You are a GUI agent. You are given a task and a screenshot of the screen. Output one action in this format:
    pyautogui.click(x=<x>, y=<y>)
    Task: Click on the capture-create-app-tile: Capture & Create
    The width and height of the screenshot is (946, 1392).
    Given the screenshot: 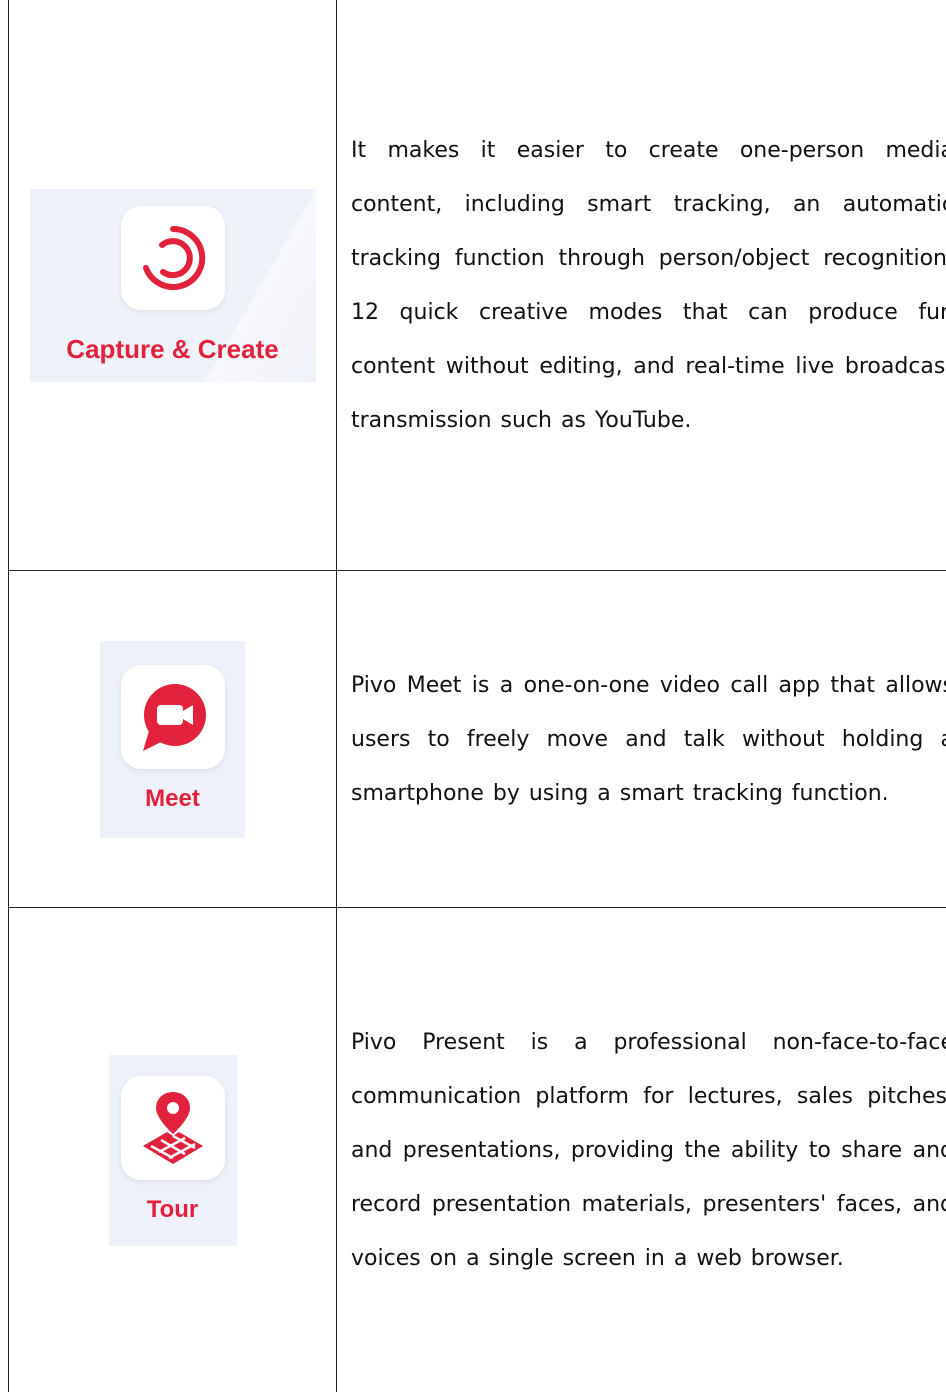 What is the action you would take?
    pyautogui.click(x=173, y=285)
    